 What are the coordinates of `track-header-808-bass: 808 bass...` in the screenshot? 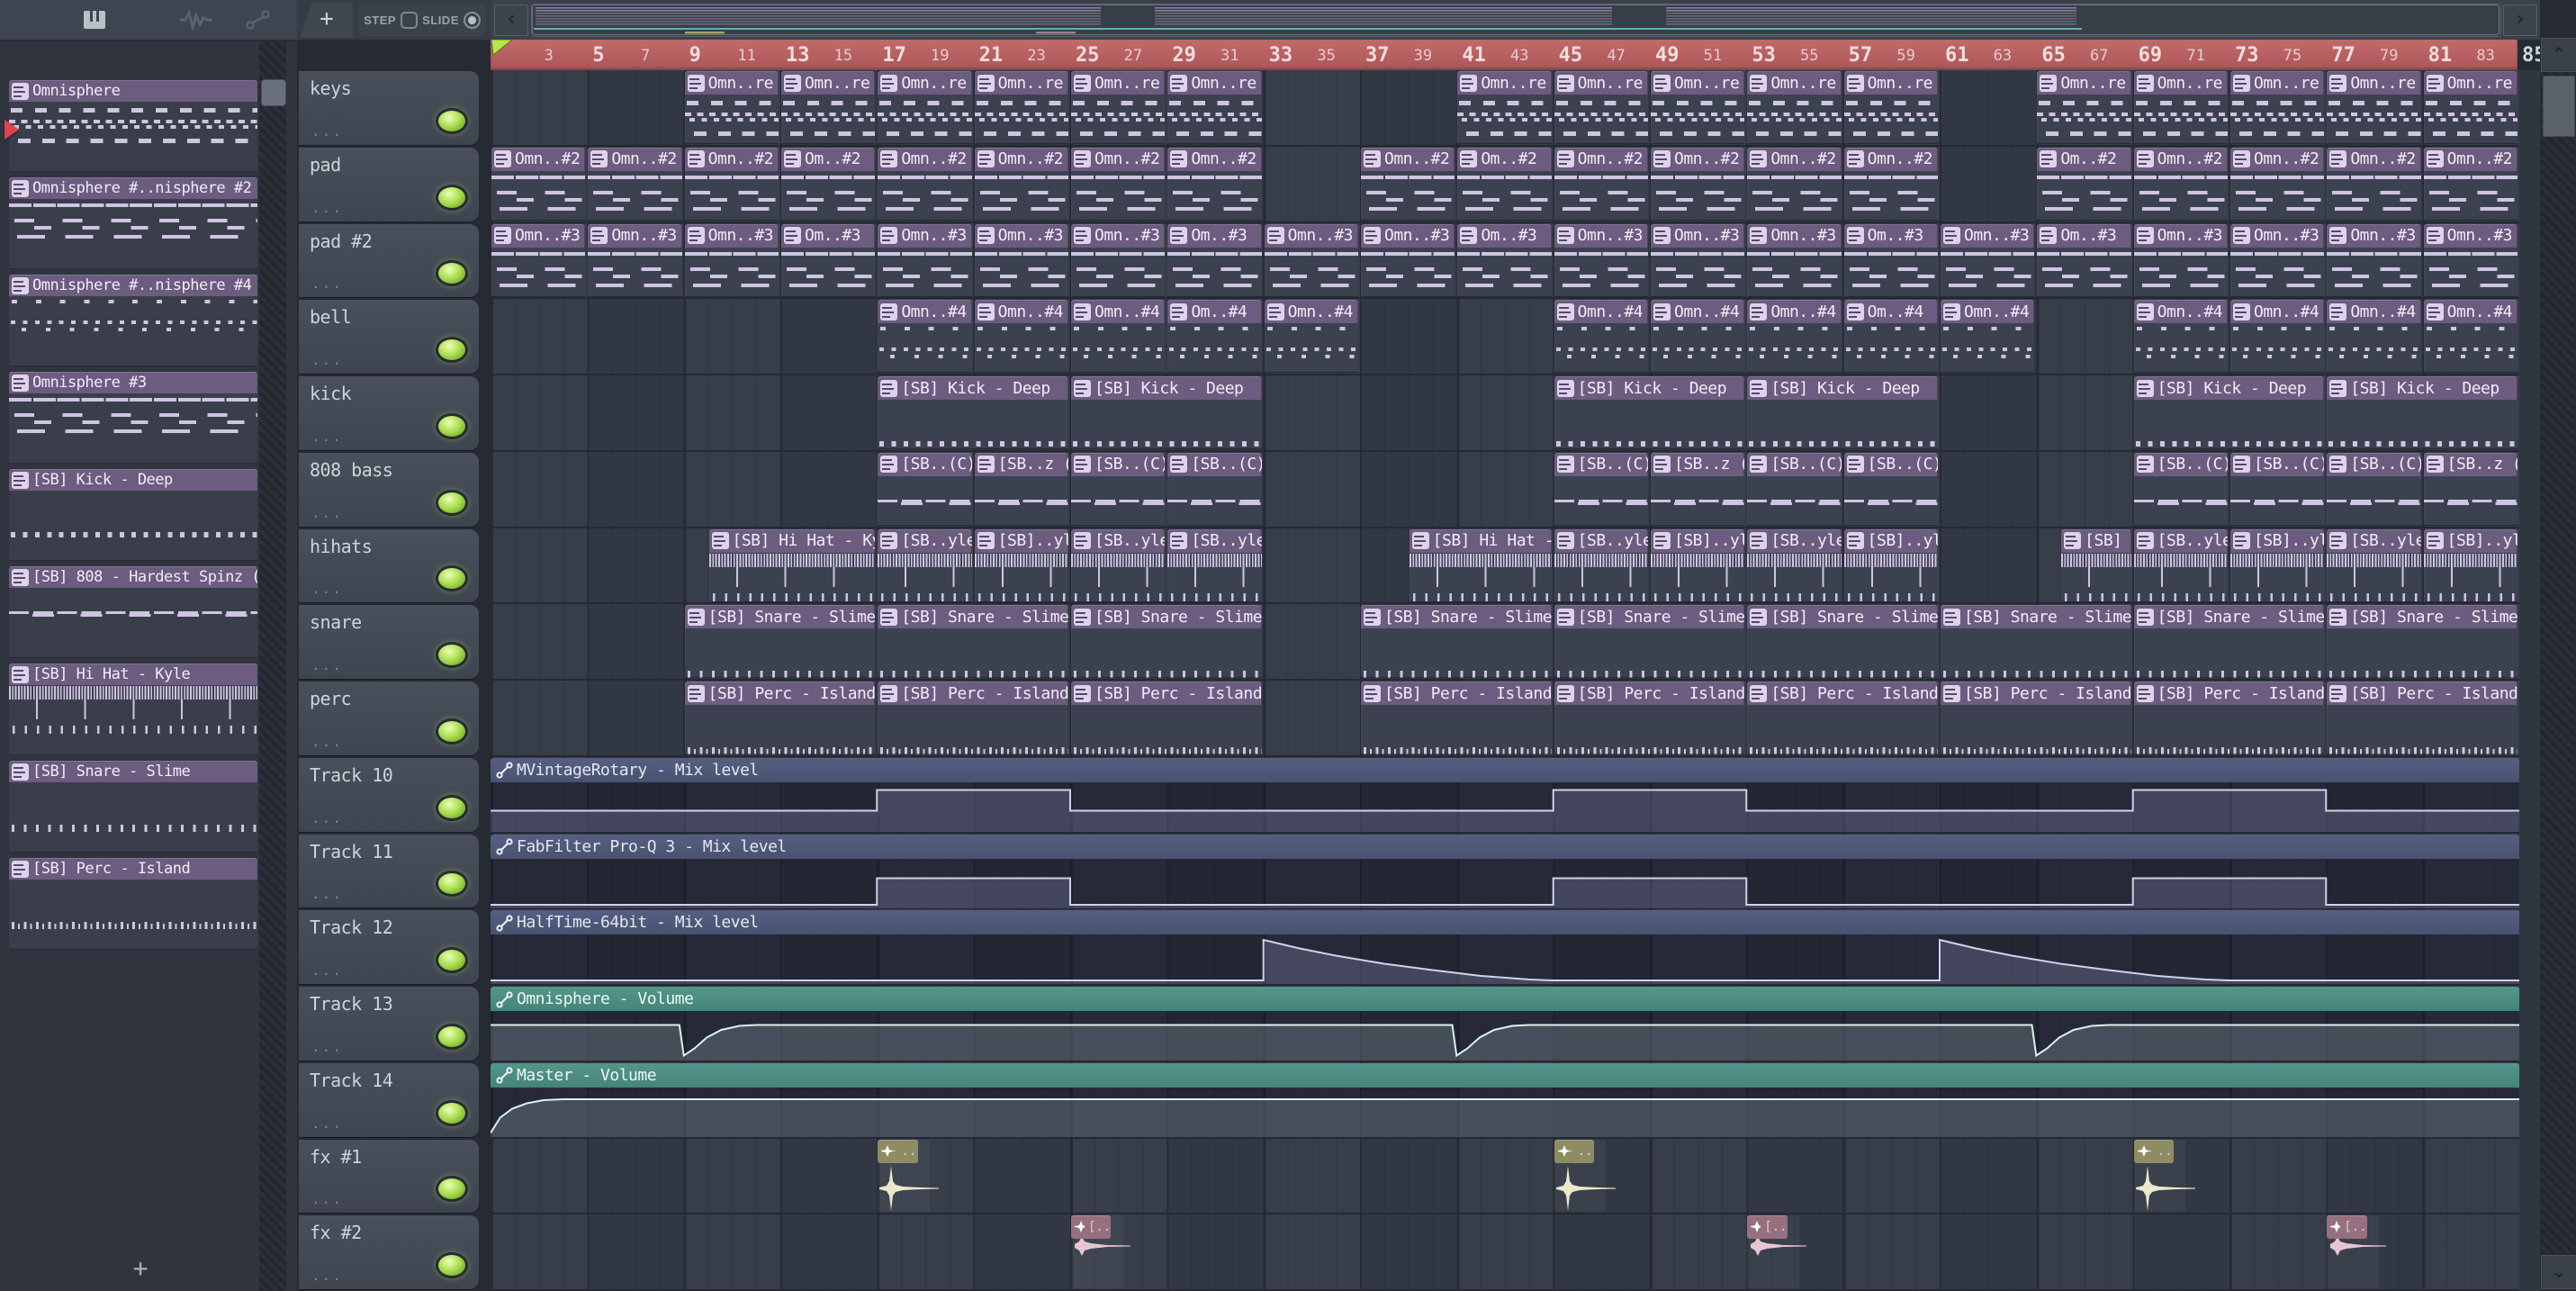 It's located at (389, 489).